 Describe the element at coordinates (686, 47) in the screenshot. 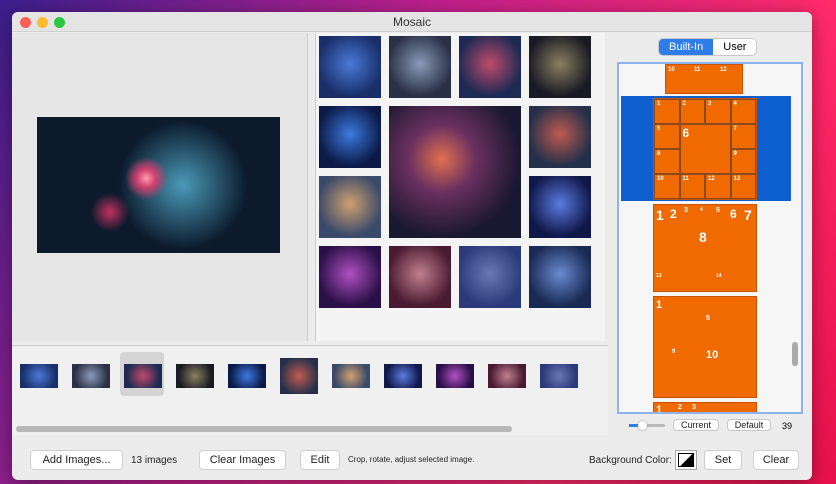

I see `tab-built-in: Built-In` at that location.